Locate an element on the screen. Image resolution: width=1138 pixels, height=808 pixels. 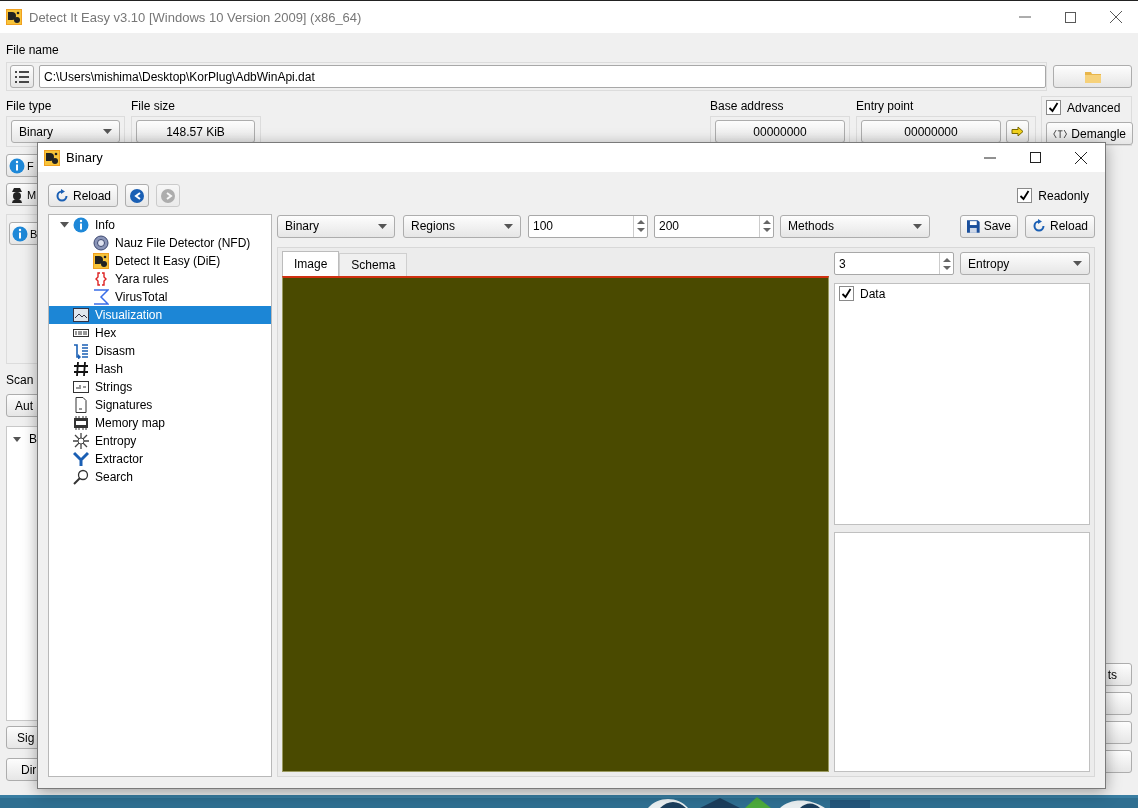
menu-icon is located at coordinates (22, 76).